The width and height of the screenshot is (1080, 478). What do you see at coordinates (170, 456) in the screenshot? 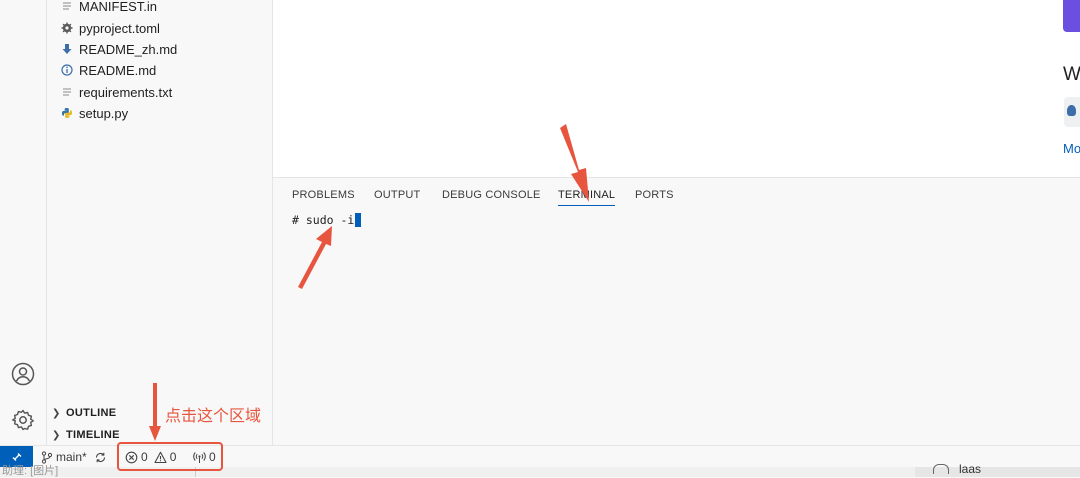
I see `status-highlight-box` at bounding box center [170, 456].